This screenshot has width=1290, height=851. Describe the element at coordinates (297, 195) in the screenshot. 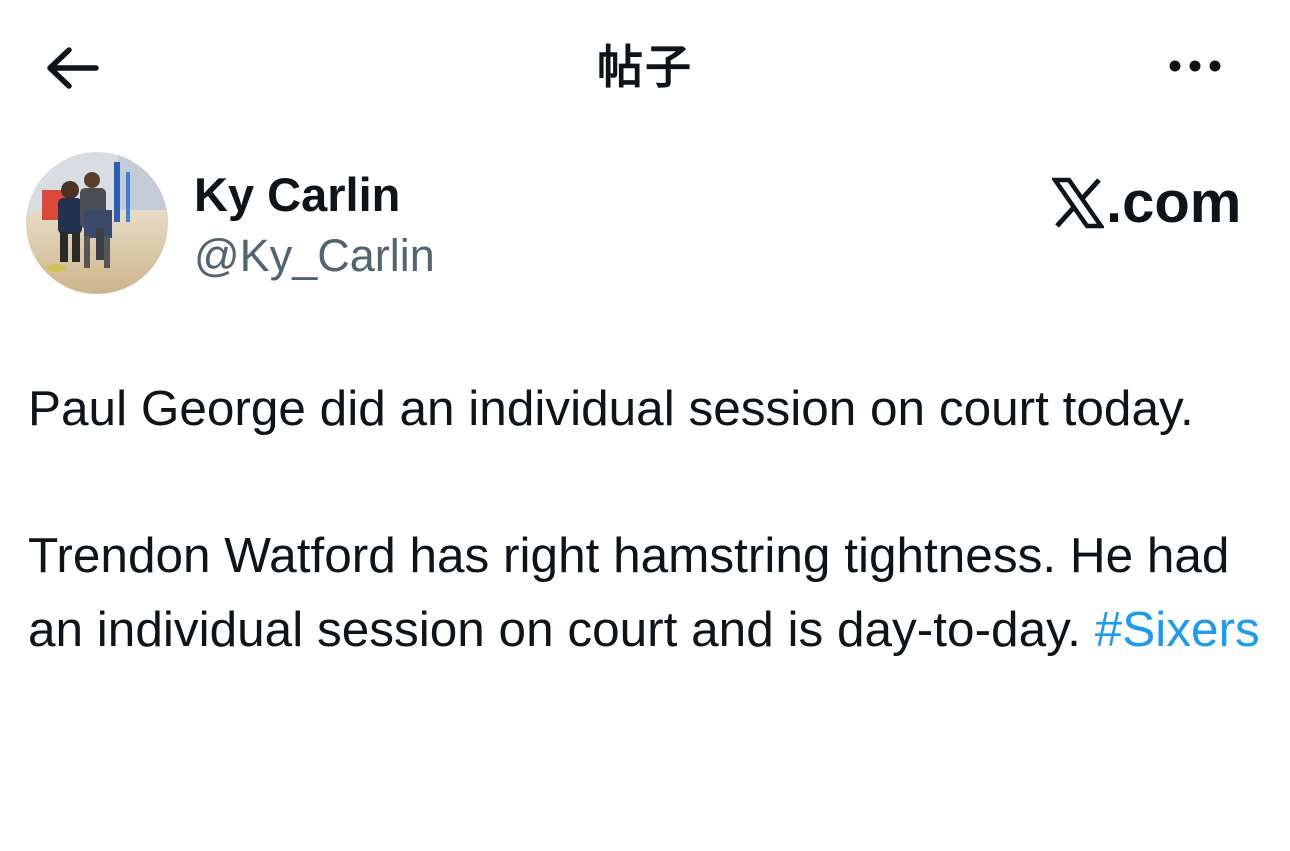

I see `author-display-name: Ky Carlin` at that location.